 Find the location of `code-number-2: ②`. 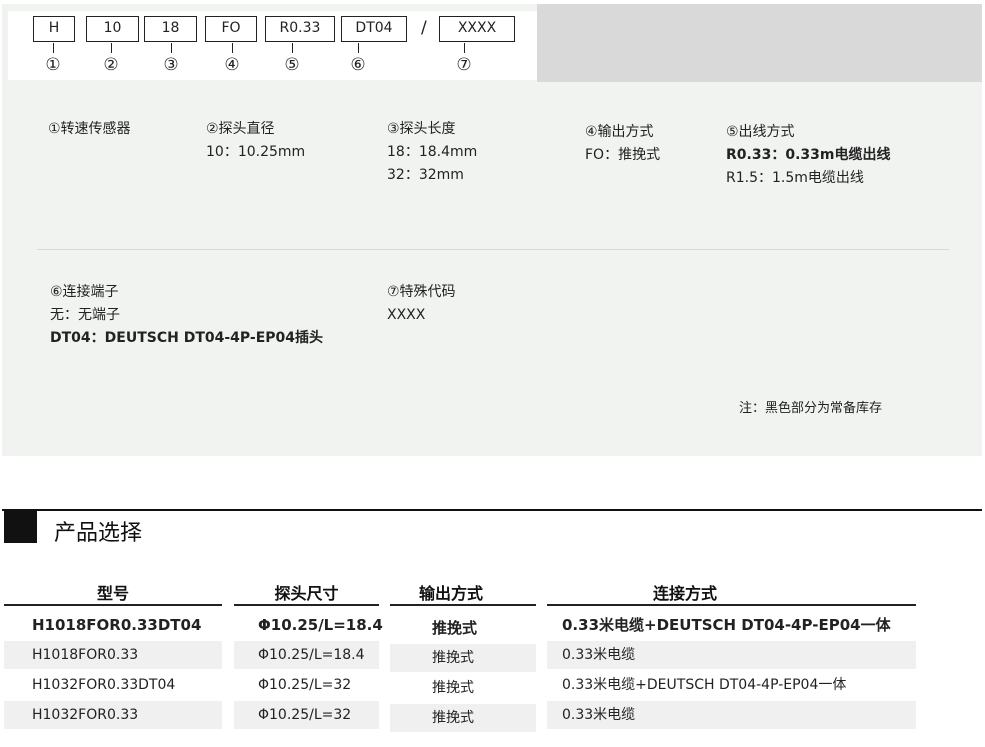

code-number-2: ② is located at coordinates (111, 65).